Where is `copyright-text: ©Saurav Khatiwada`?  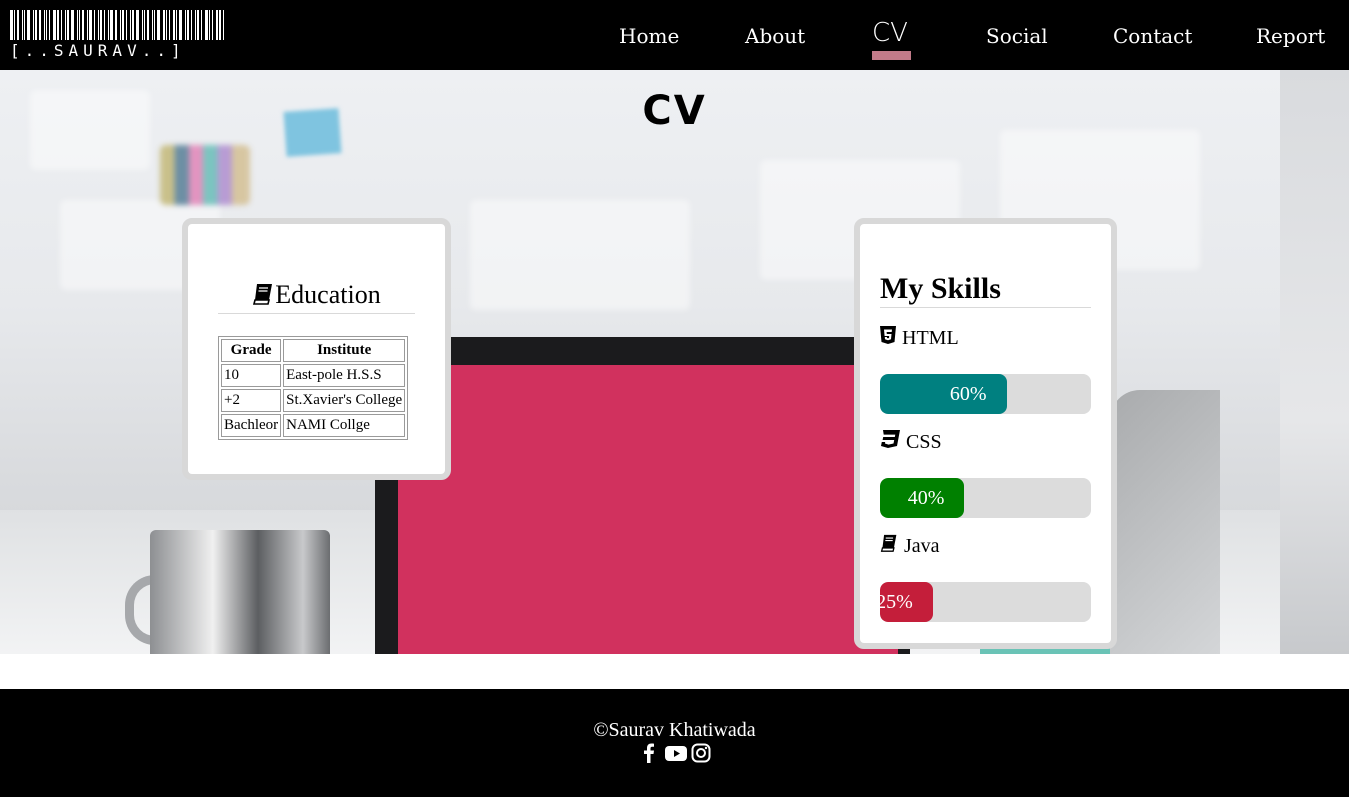
copyright-text: ©Saurav Khatiwada is located at coordinates (674, 730).